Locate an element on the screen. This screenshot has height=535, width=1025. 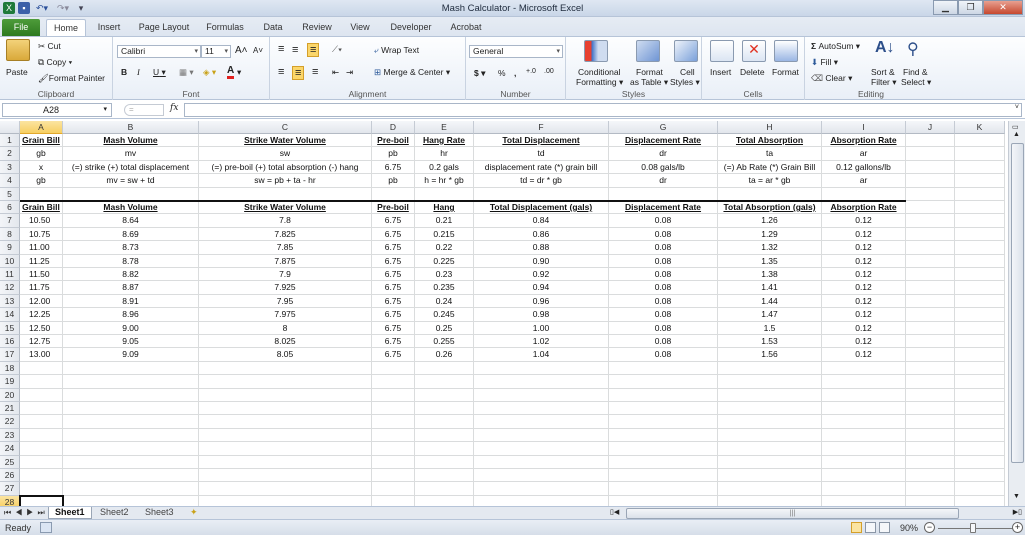
data-cell: 0.21 is located at coordinates (444, 221).